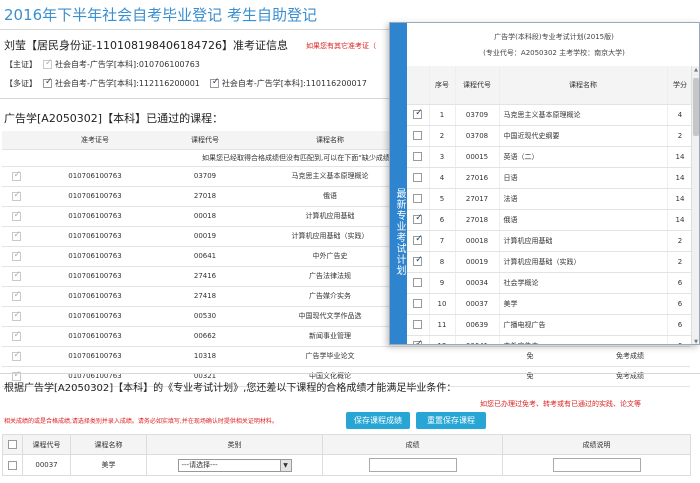 The image size is (700, 483). Describe the element at coordinates (101, 64) in the screenshot. I see `main-ticket-row: 【主证】 社会自考-广告学[本科]:010706100763` at that location.